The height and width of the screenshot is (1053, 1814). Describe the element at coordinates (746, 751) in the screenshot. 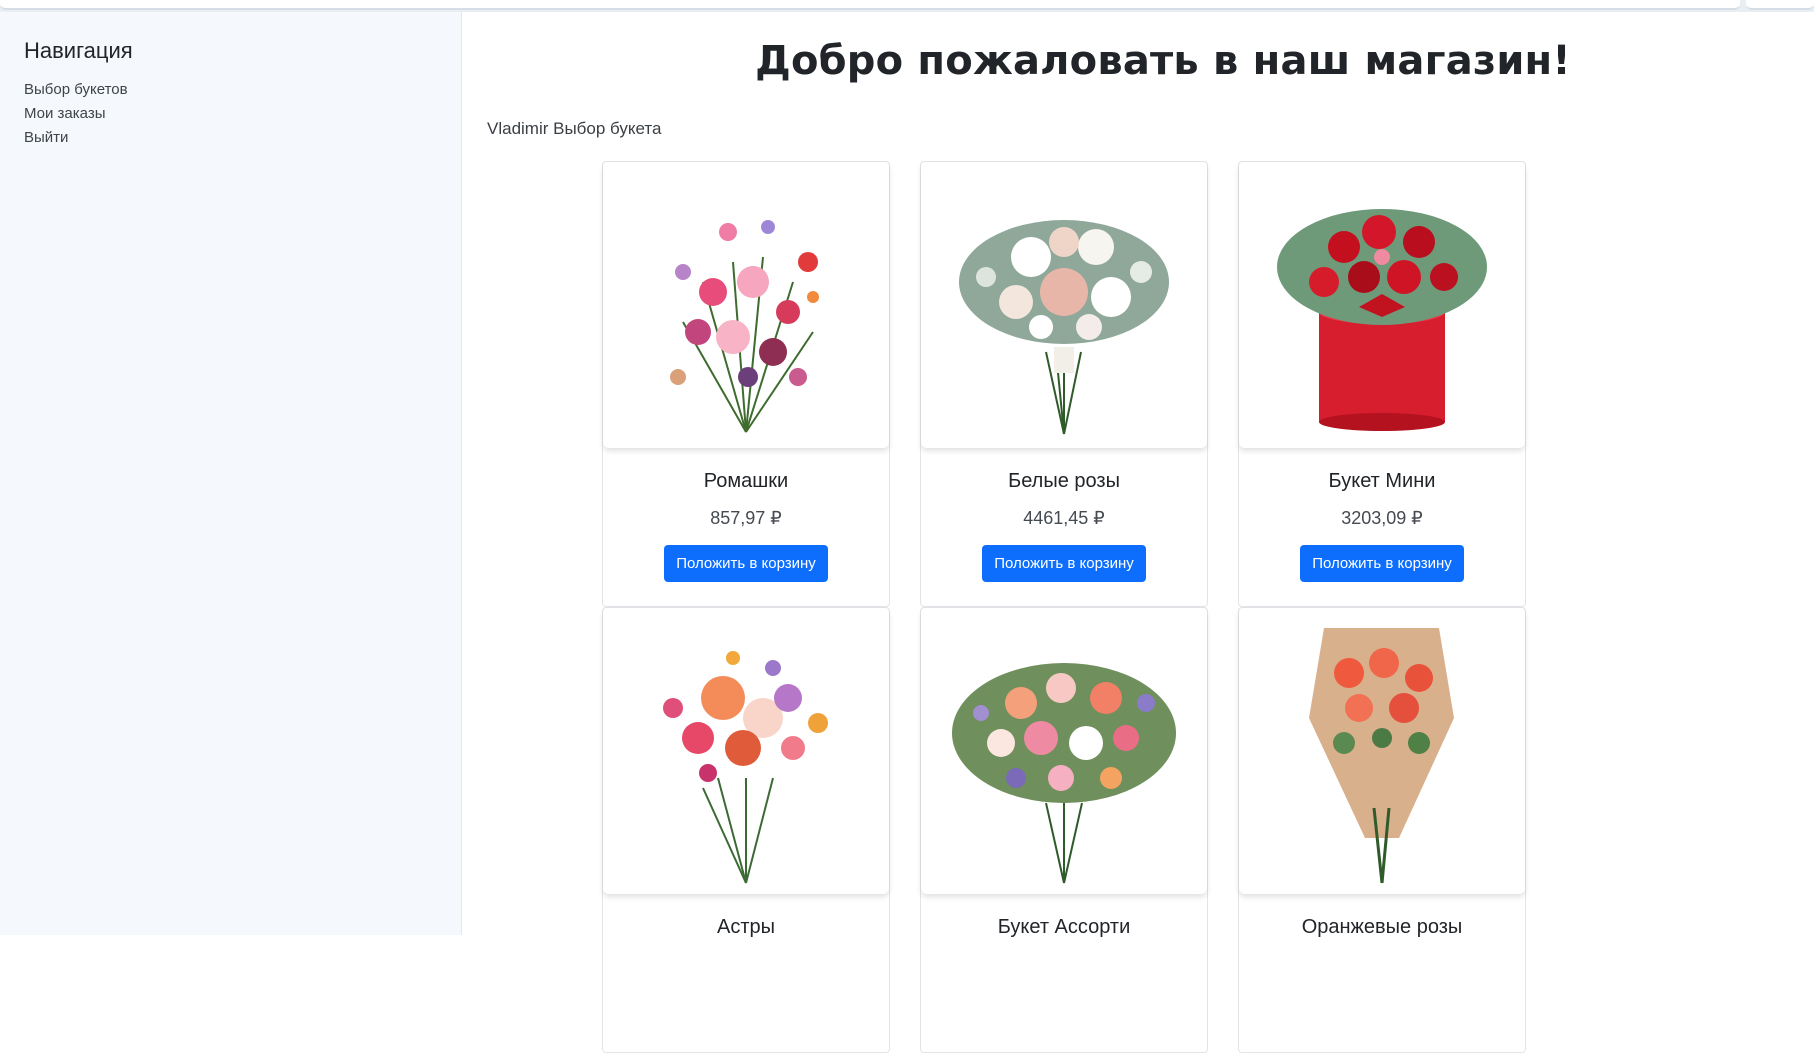

I see `asters-bouquet-image` at that location.